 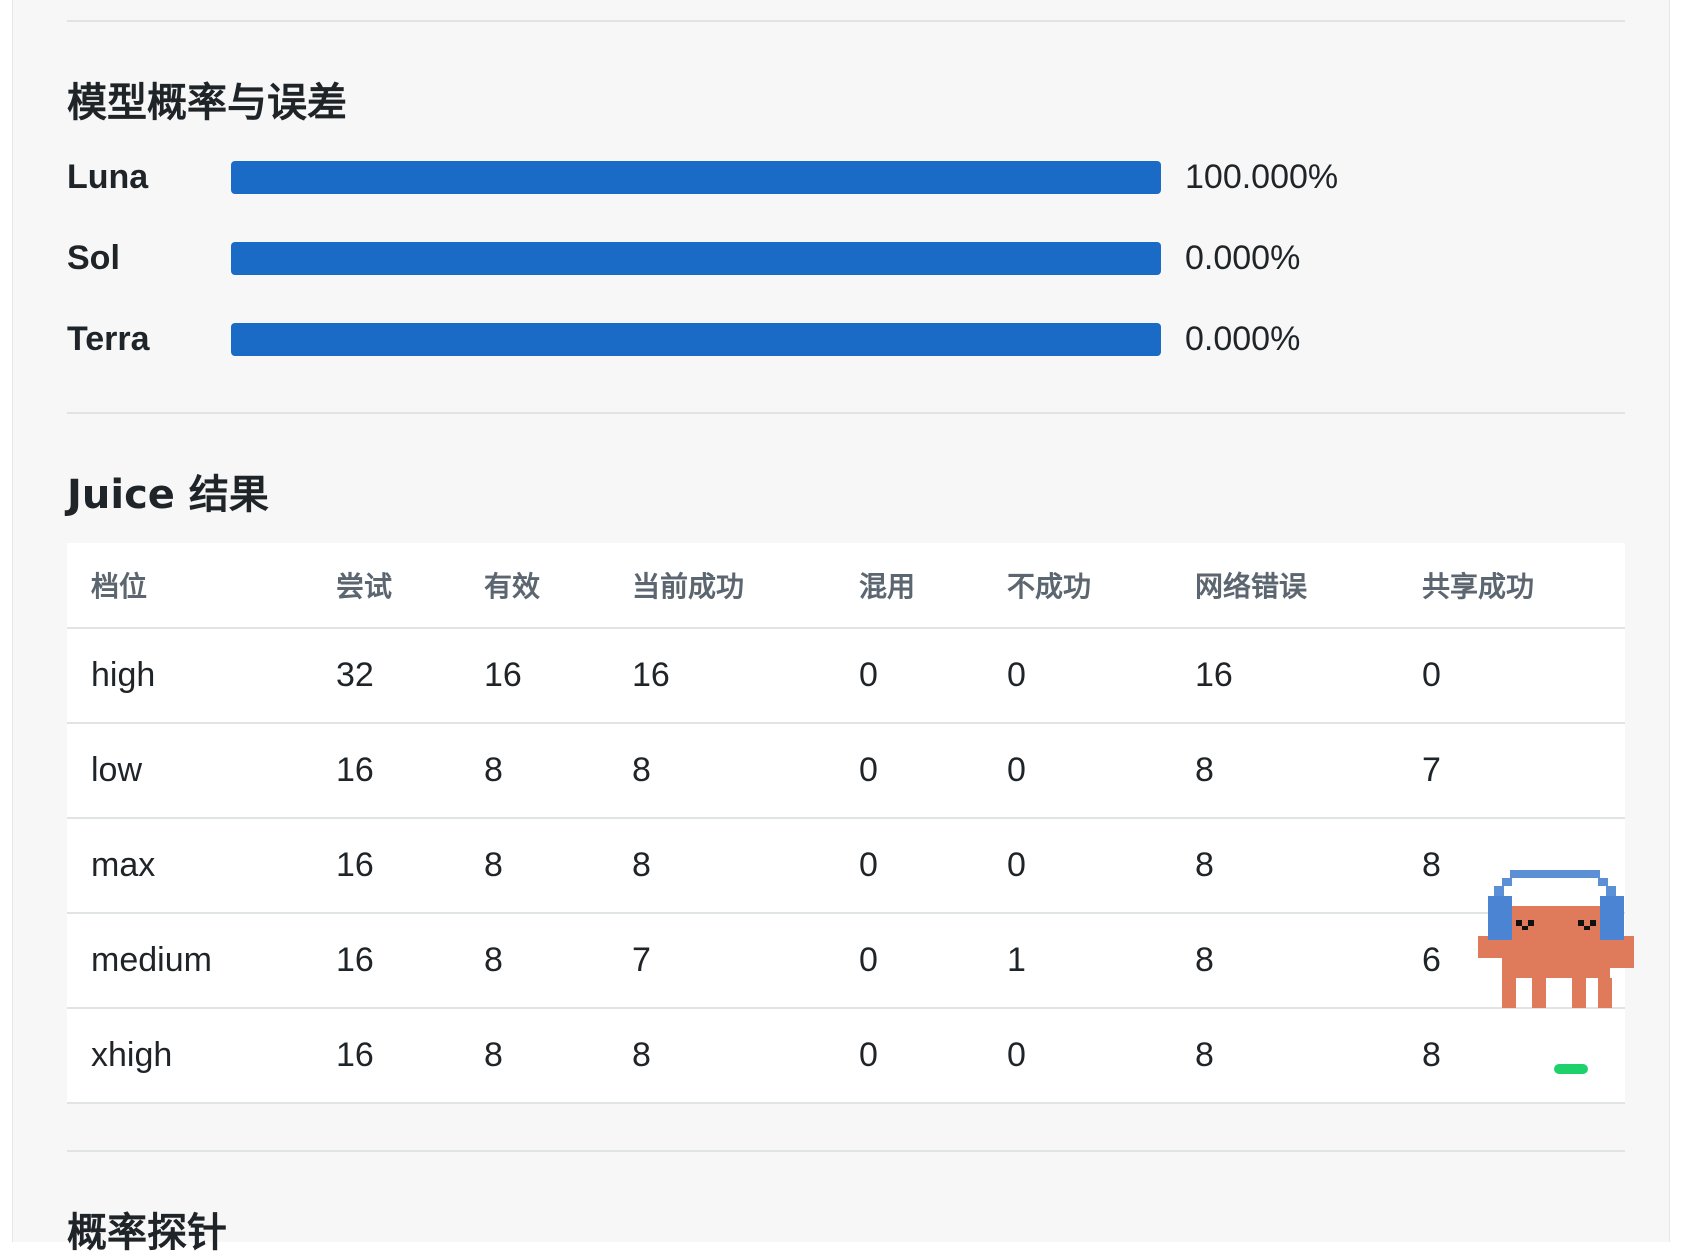 I want to click on column-header-attempts: 尝试, so click(x=386, y=586).